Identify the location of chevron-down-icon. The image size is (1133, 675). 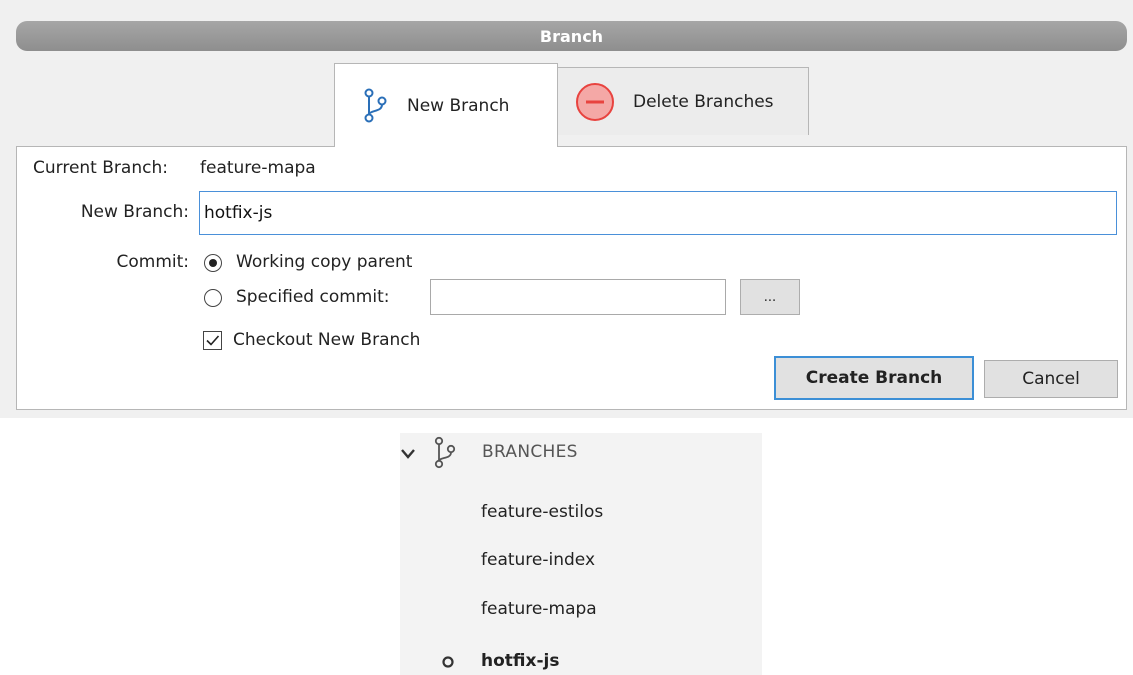
(408, 454).